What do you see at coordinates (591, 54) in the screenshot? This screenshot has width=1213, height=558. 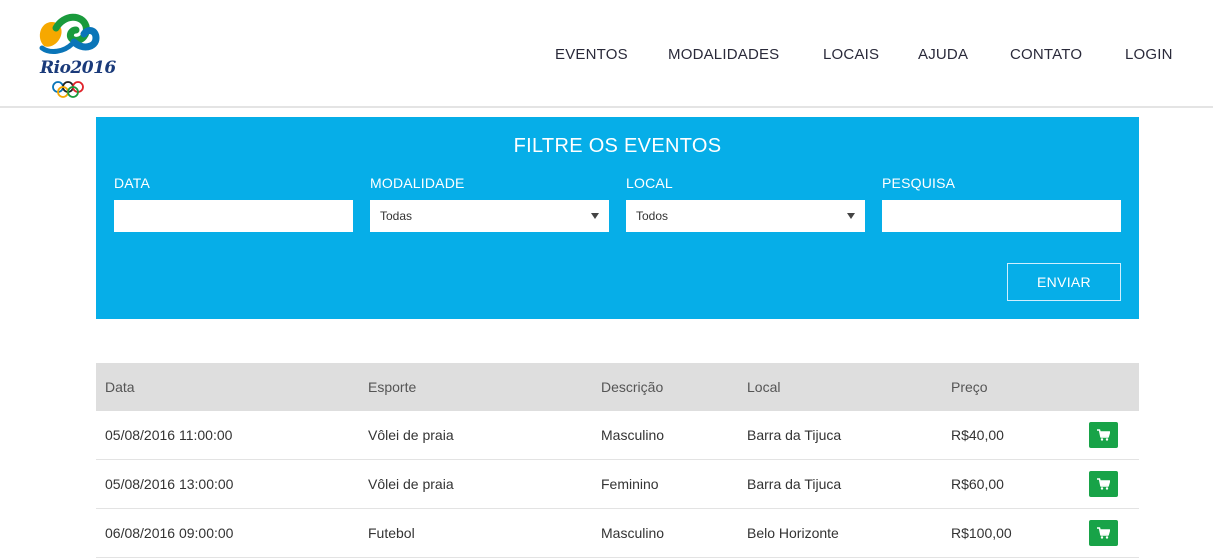 I see `nav-eventos: EVENTOS` at bounding box center [591, 54].